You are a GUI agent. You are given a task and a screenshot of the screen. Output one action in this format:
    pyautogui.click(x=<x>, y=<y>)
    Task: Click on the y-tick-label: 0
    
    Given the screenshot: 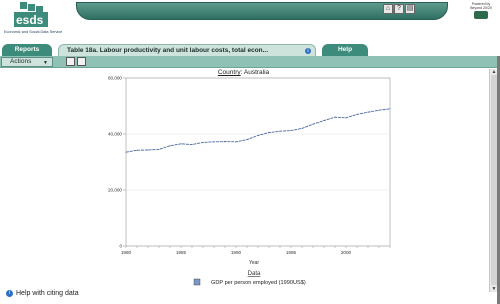 What is the action you would take?
    pyautogui.click(x=120, y=246)
    